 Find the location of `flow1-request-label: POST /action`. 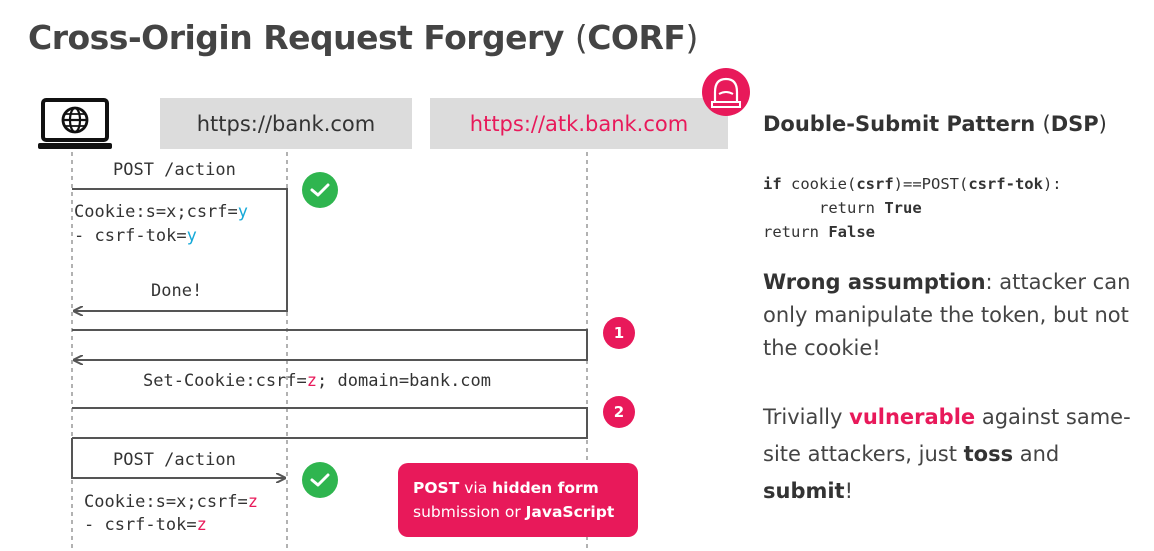

flow1-request-label: POST /action is located at coordinates (174, 170).